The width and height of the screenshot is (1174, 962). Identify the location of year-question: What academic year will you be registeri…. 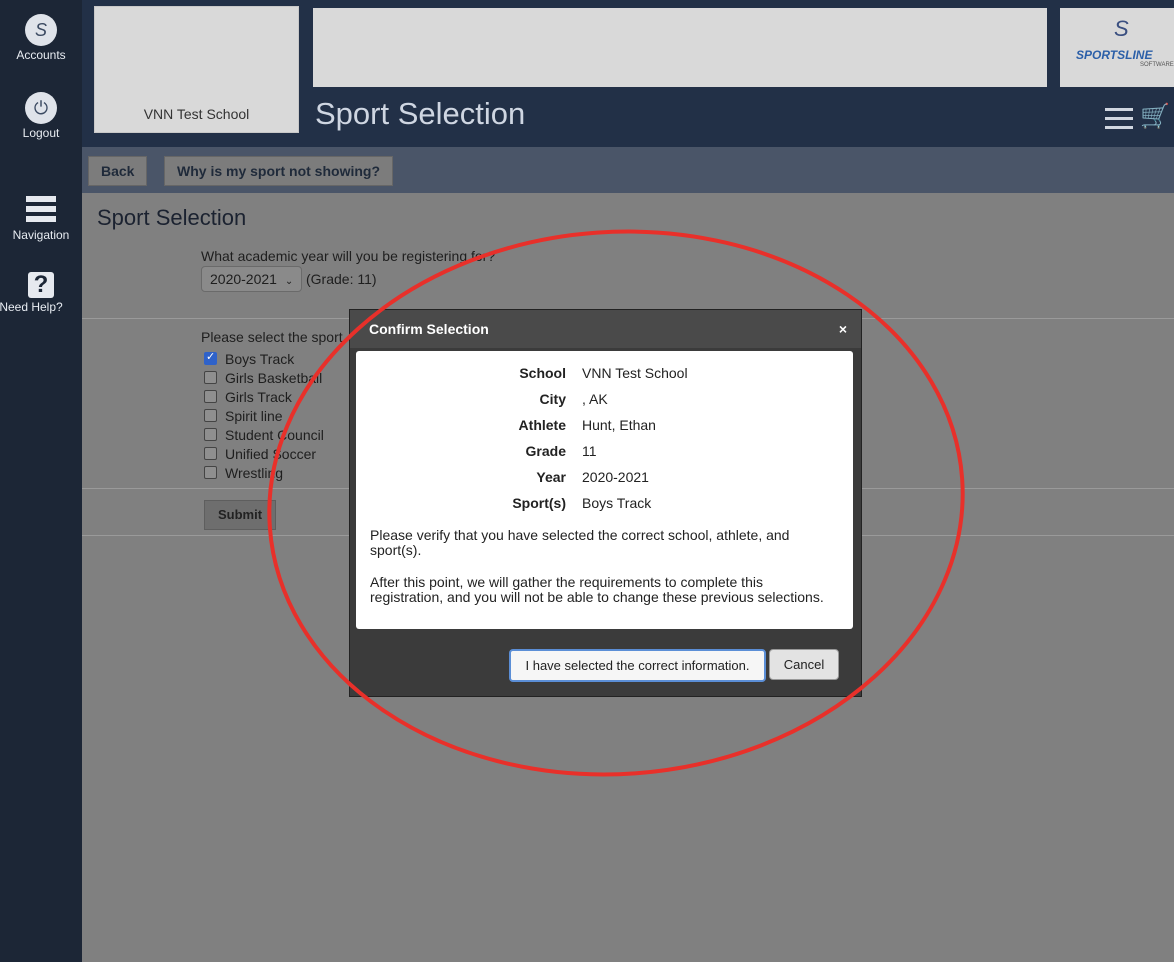
(348, 256).